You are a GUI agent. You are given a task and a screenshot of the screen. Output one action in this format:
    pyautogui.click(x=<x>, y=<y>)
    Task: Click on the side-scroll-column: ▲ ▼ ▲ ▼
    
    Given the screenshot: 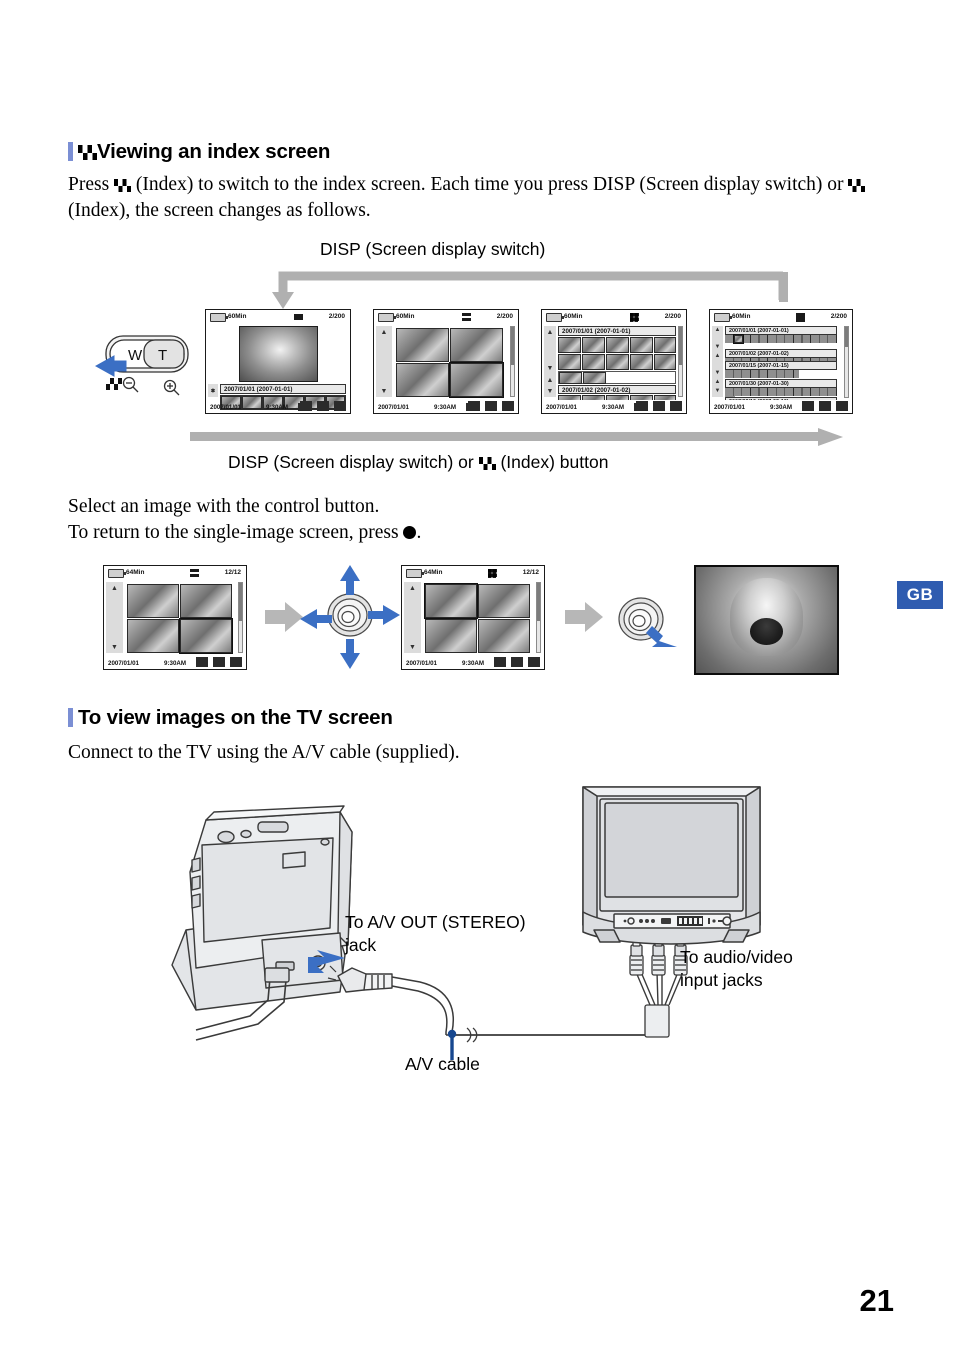 What is the action you would take?
    pyautogui.click(x=550, y=361)
    